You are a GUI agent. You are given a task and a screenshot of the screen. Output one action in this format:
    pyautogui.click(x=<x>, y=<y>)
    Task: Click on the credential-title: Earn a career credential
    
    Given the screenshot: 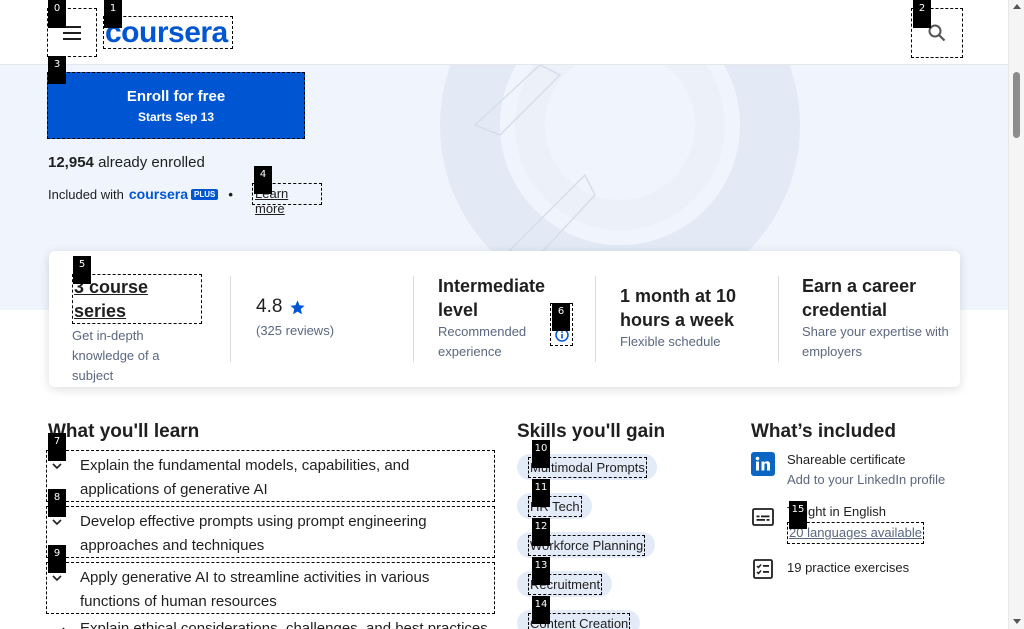 What is the action you would take?
    pyautogui.click(x=859, y=298)
    